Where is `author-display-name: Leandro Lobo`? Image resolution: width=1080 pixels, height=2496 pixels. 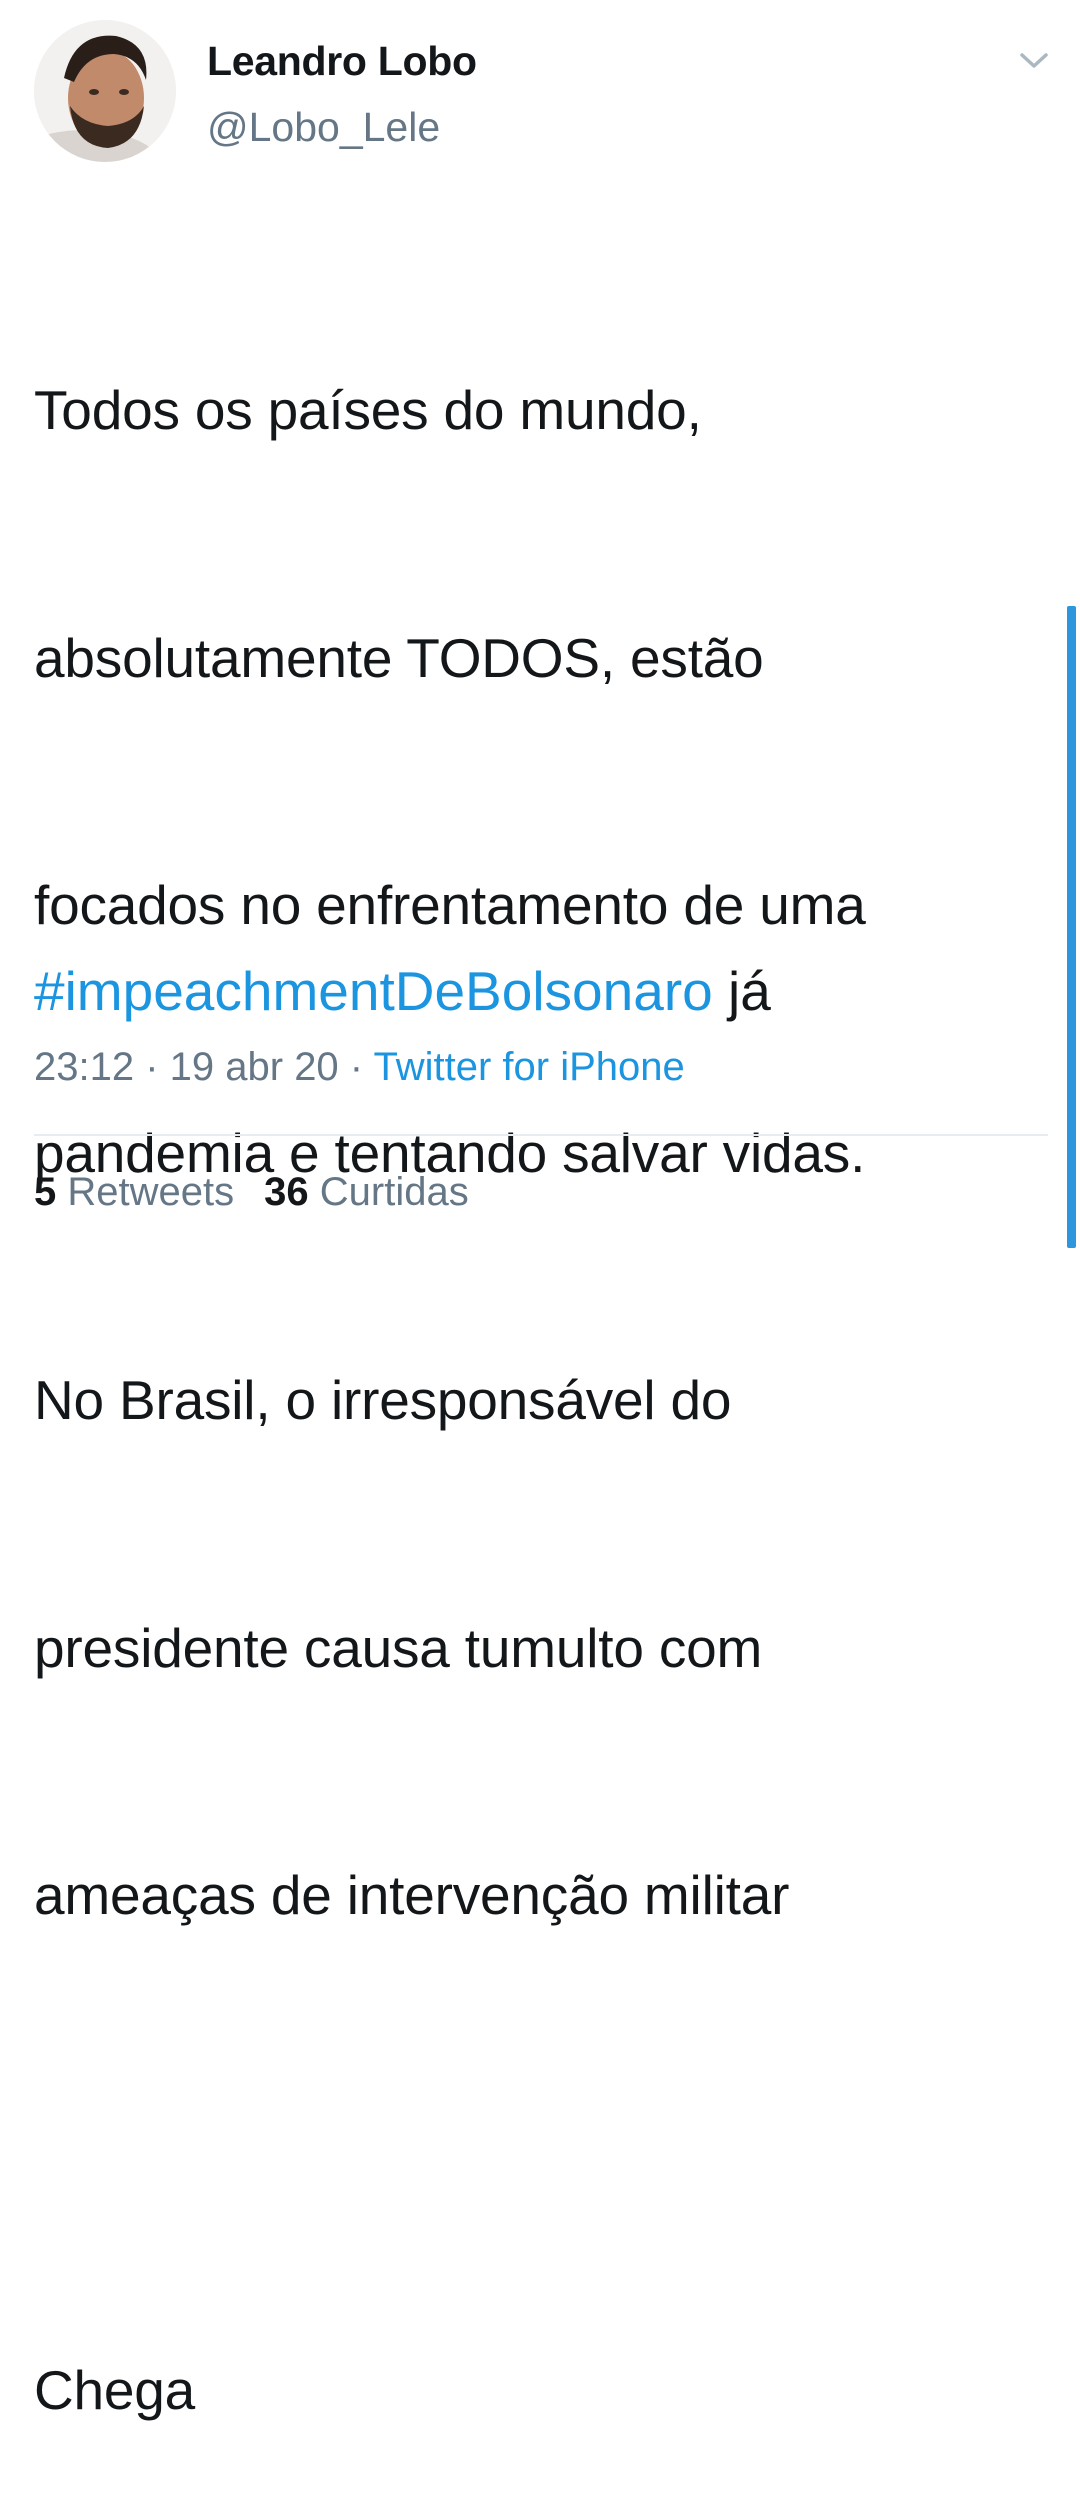
author-display-name: Leandro Lobo is located at coordinates (342, 61).